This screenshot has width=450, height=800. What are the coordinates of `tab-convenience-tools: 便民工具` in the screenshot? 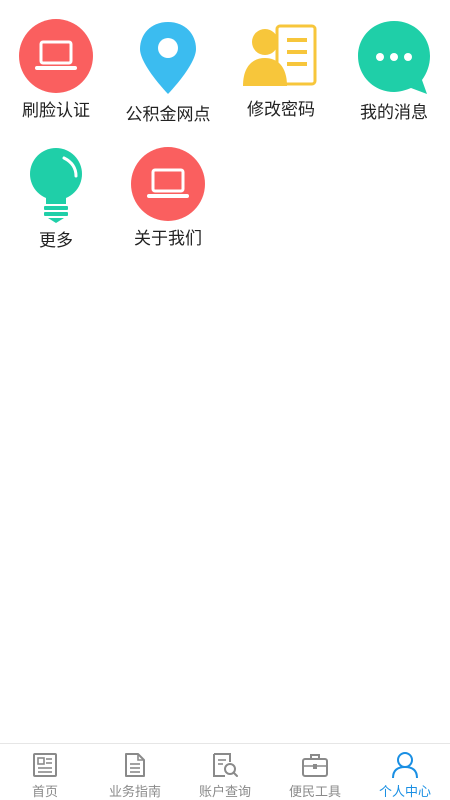 It's located at (315, 772).